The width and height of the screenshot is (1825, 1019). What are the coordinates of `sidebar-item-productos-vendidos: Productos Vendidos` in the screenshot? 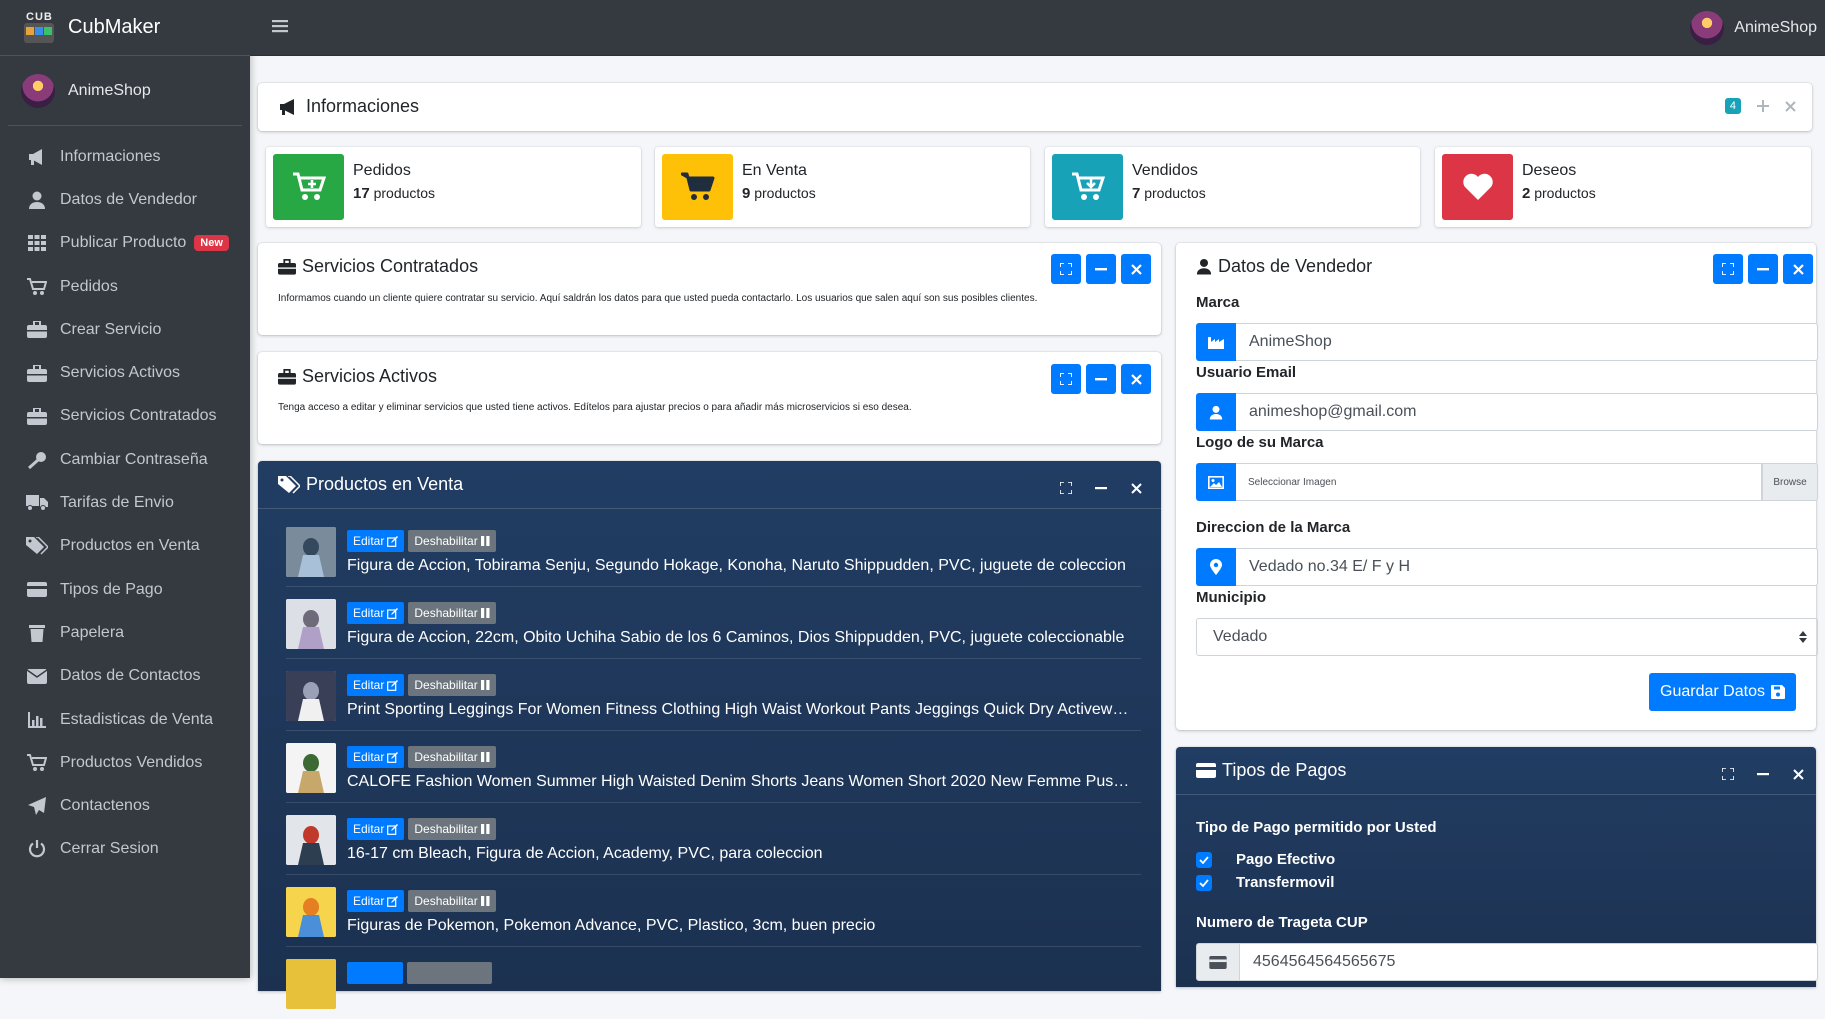 It's located at (125, 762).